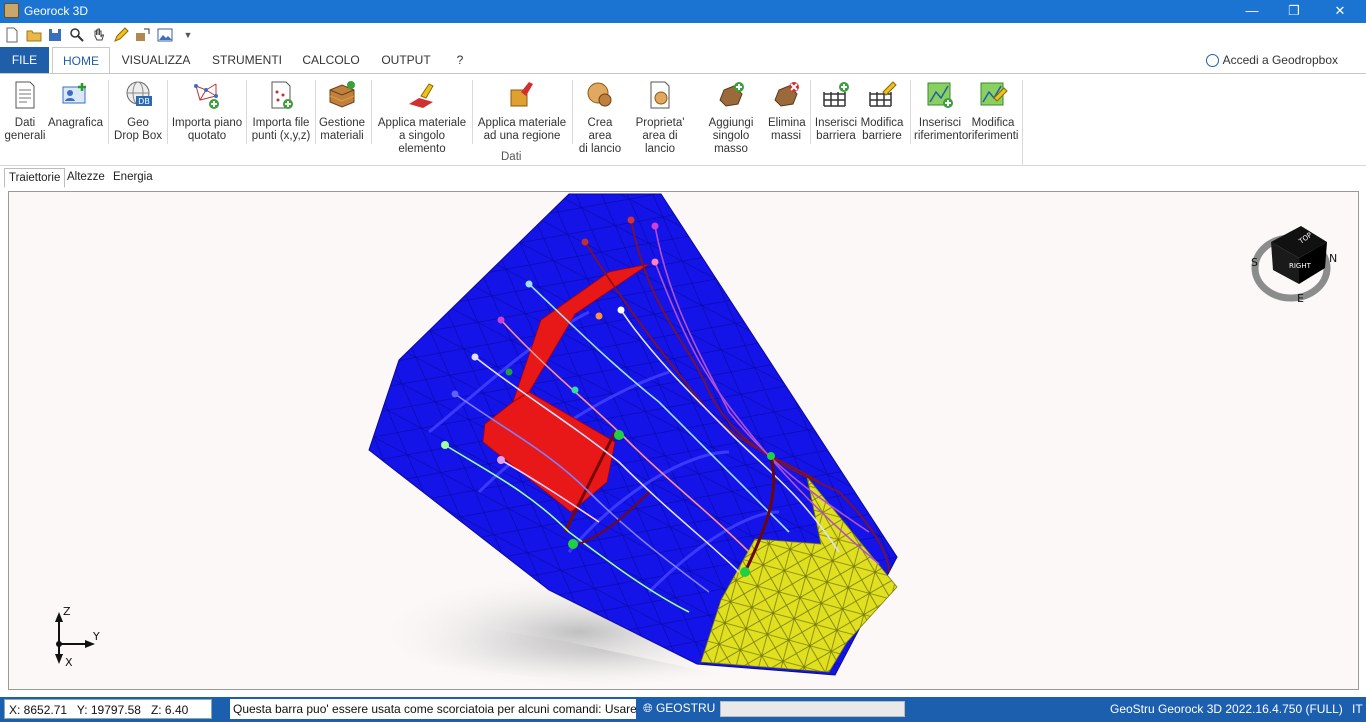 The height and width of the screenshot is (722, 1366). What do you see at coordinates (25, 95) in the screenshot?
I see `document-icon` at bounding box center [25, 95].